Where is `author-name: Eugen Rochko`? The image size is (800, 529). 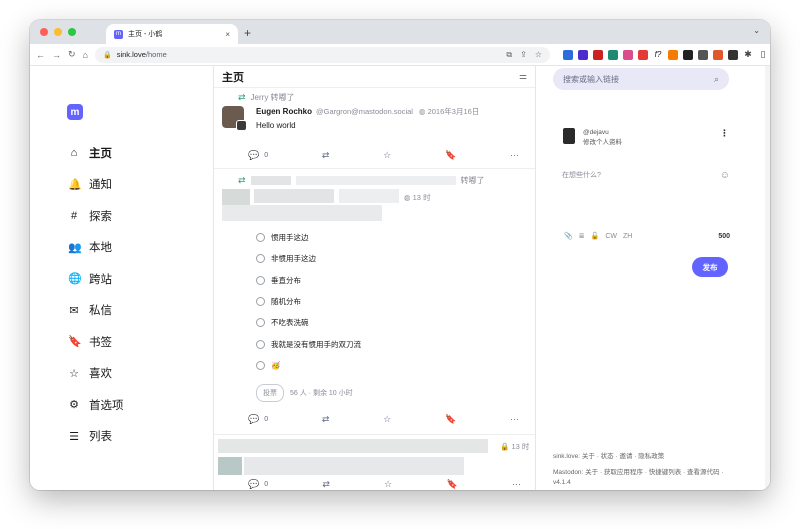 author-name: Eugen Rochko is located at coordinates (284, 111).